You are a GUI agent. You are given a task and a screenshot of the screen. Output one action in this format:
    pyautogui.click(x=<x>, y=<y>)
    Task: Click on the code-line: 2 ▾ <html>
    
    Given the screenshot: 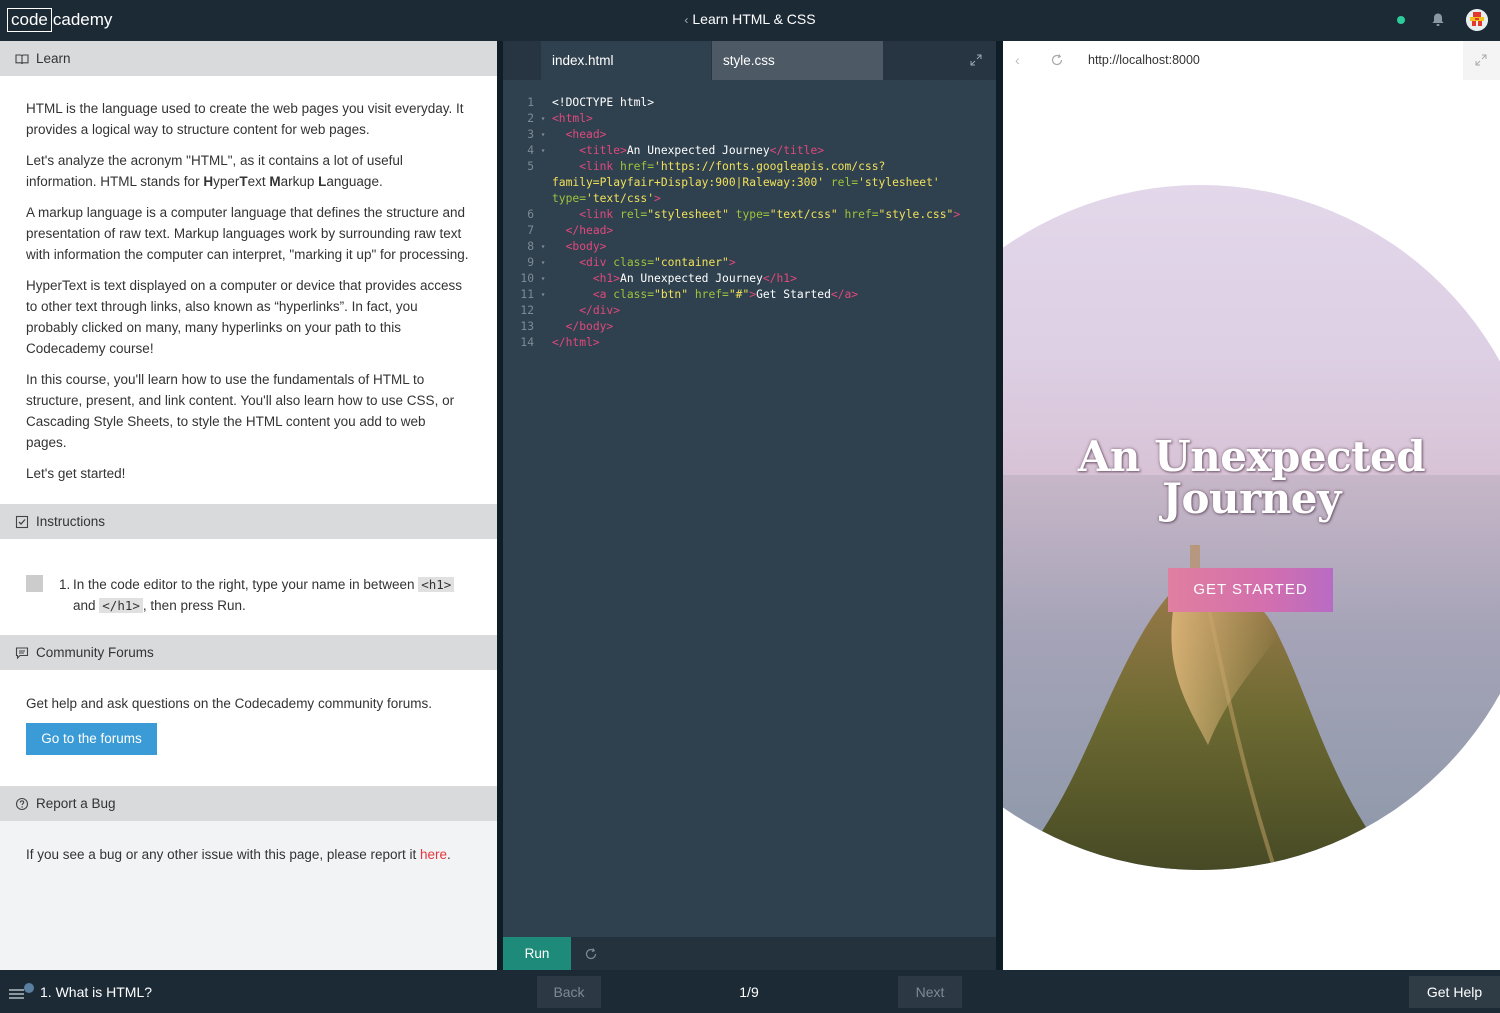 What is the action you would take?
    pyautogui.click(x=560, y=118)
    